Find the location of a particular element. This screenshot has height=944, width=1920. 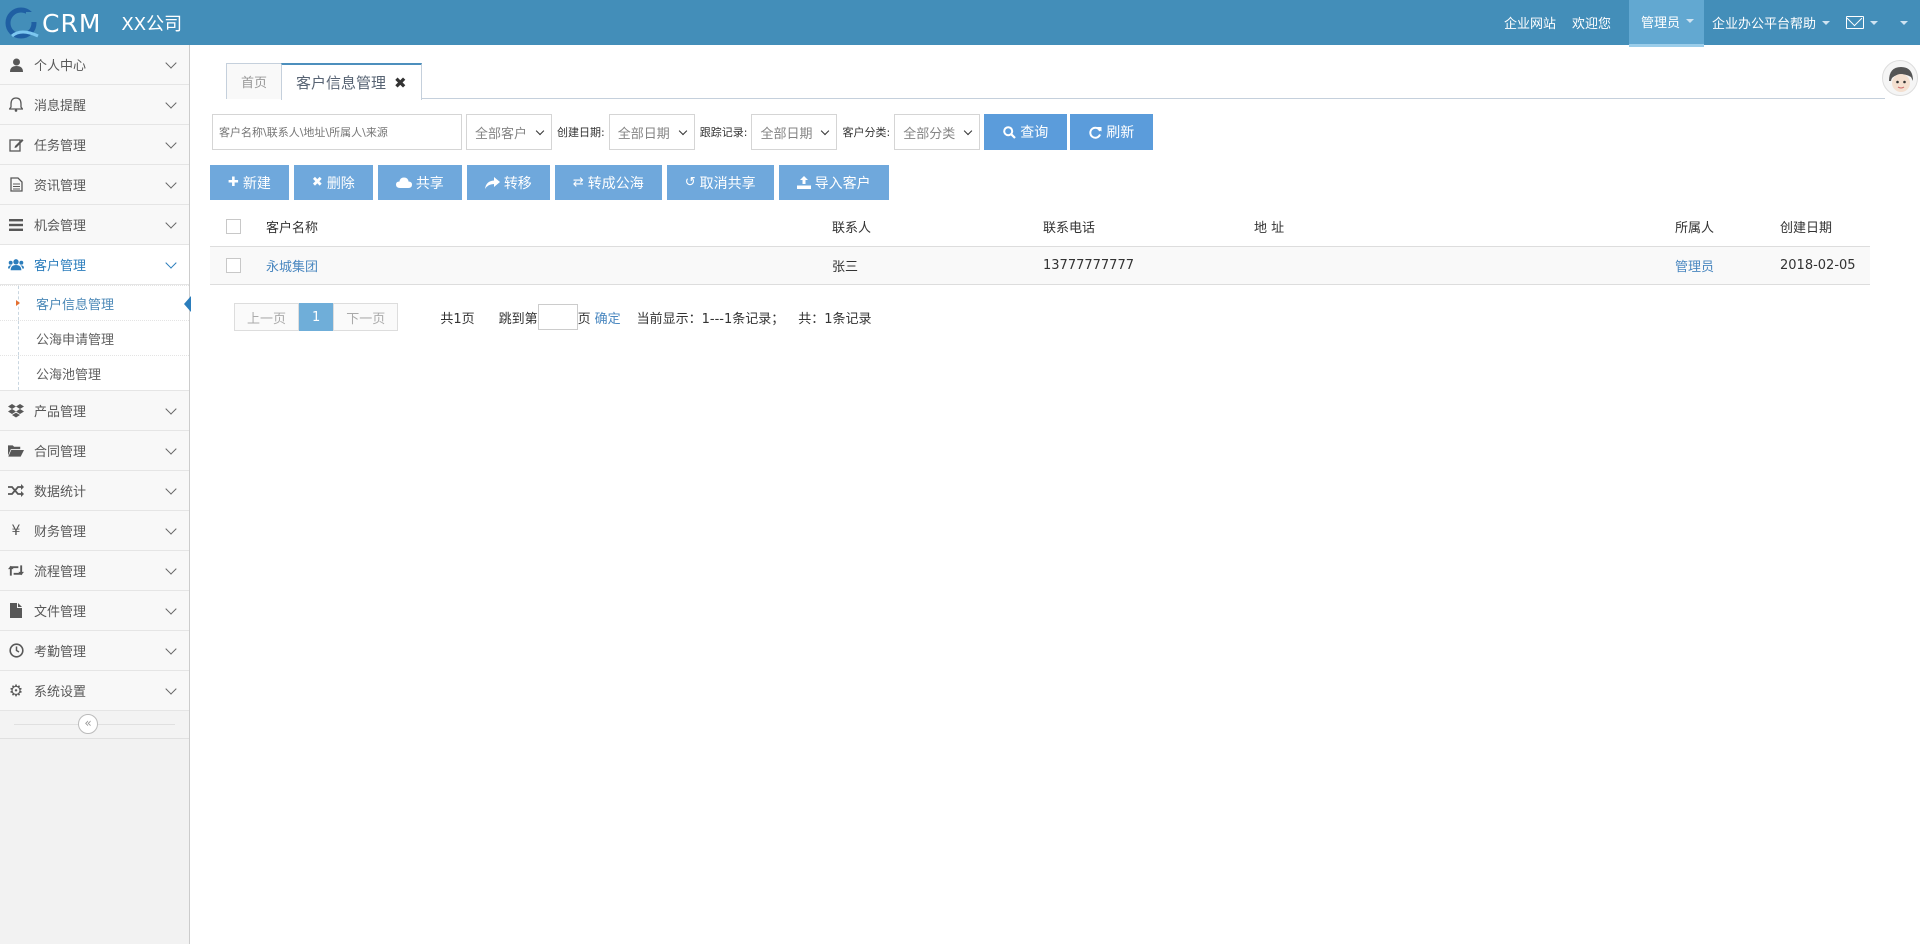

button-label: 新建 is located at coordinates (256, 183).